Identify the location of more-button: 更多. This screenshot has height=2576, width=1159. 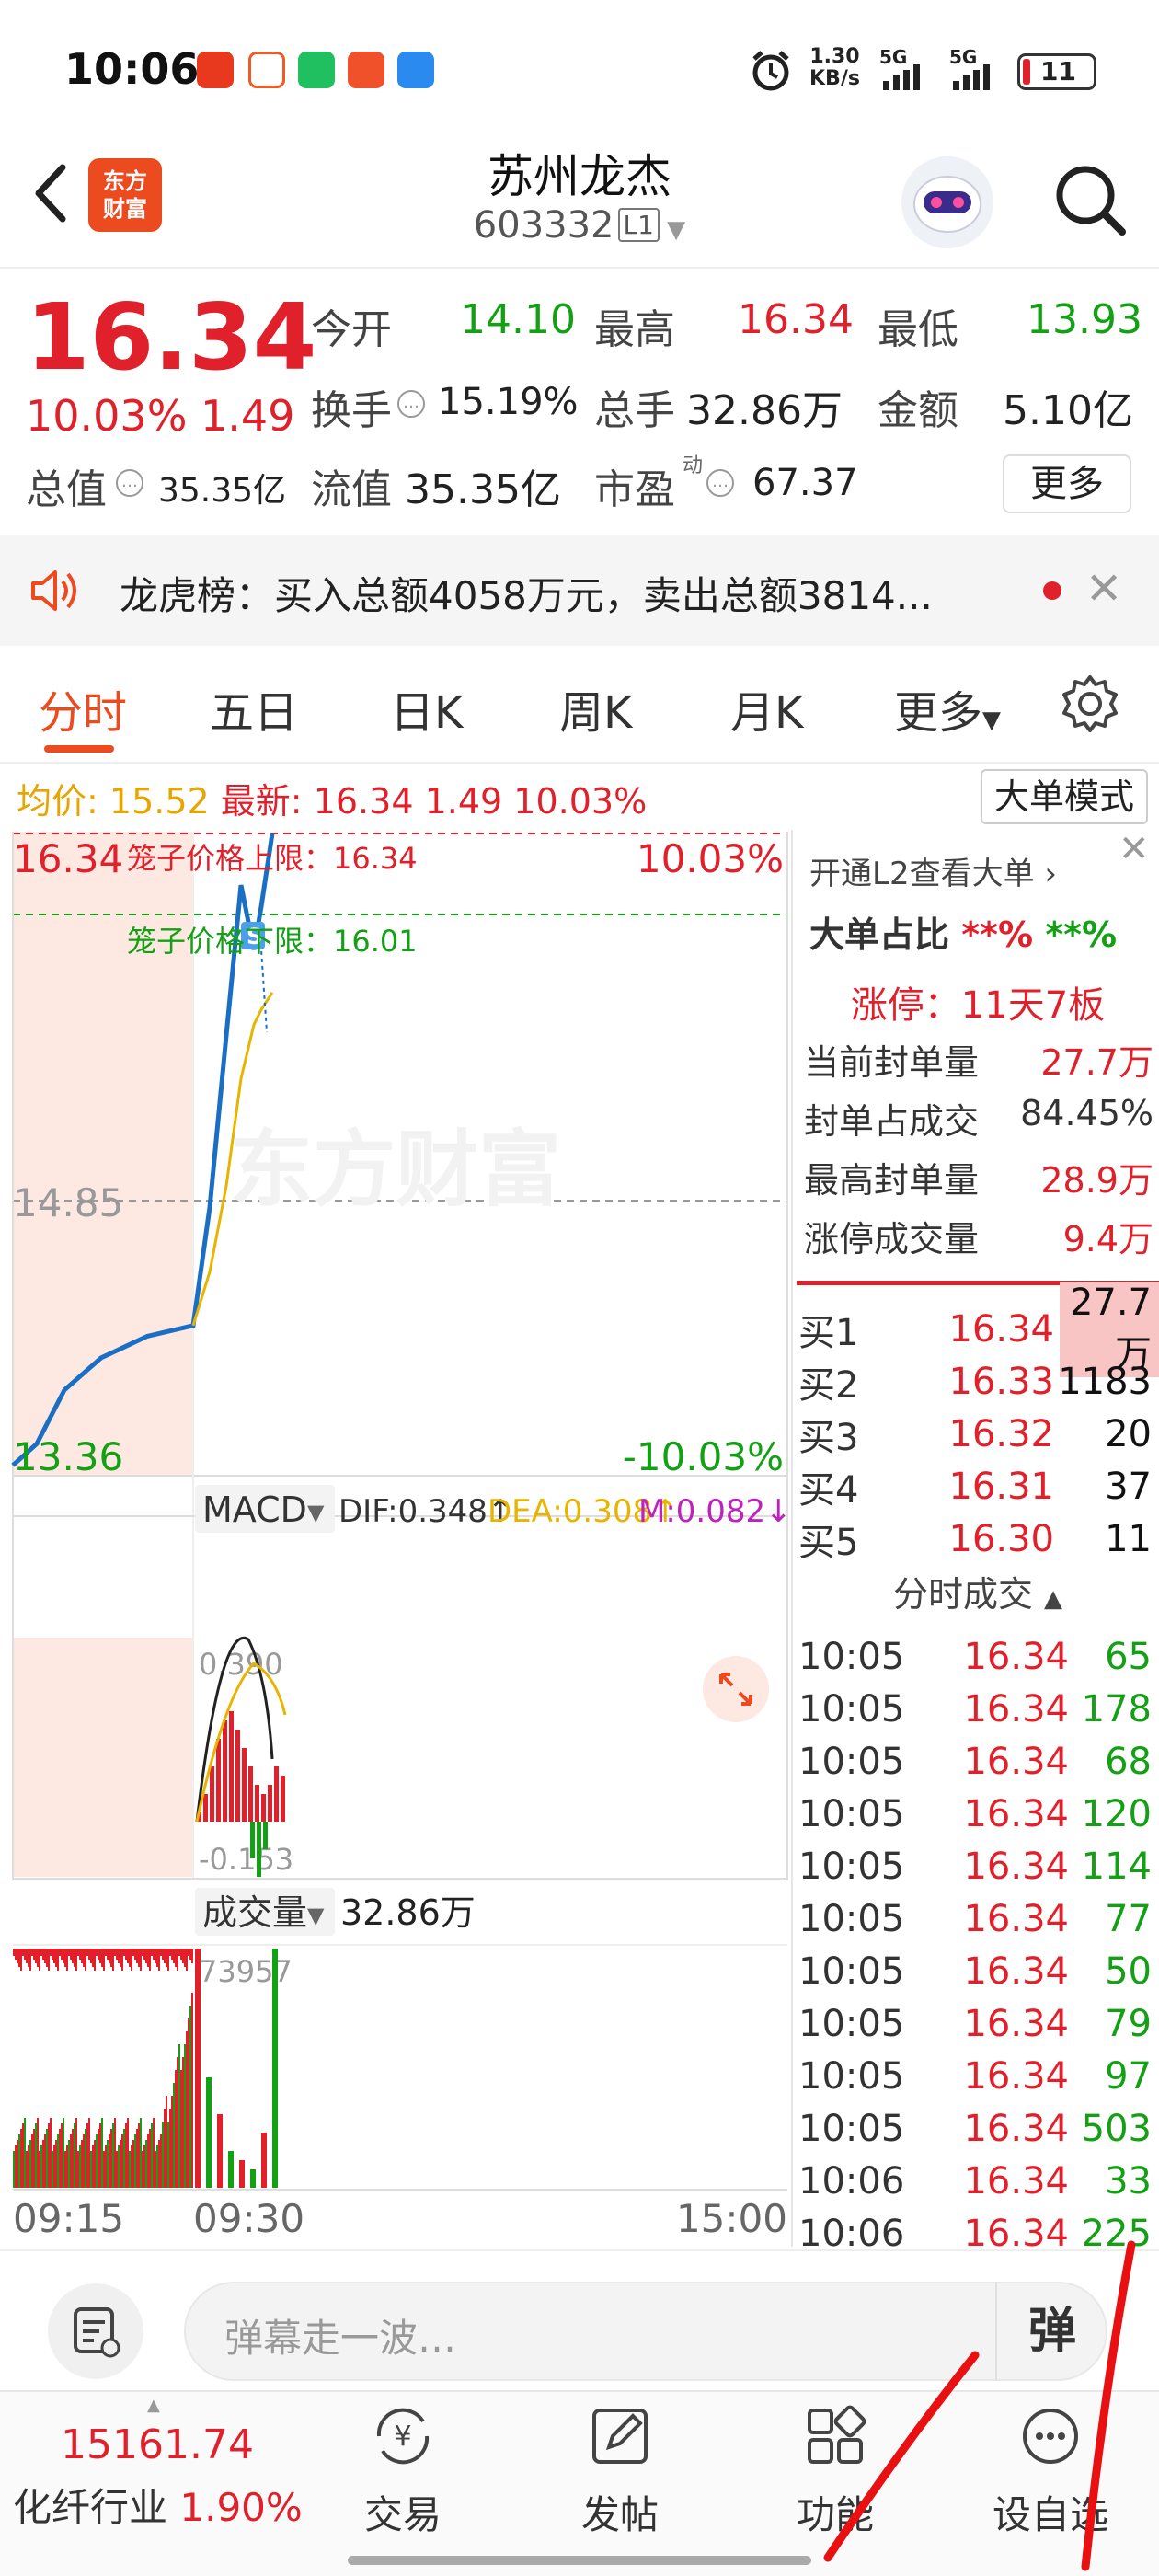
(1067, 483).